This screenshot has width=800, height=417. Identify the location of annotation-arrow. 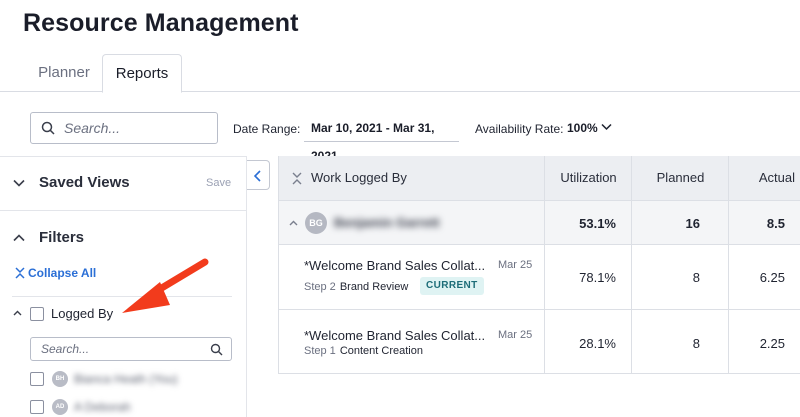
(165, 285).